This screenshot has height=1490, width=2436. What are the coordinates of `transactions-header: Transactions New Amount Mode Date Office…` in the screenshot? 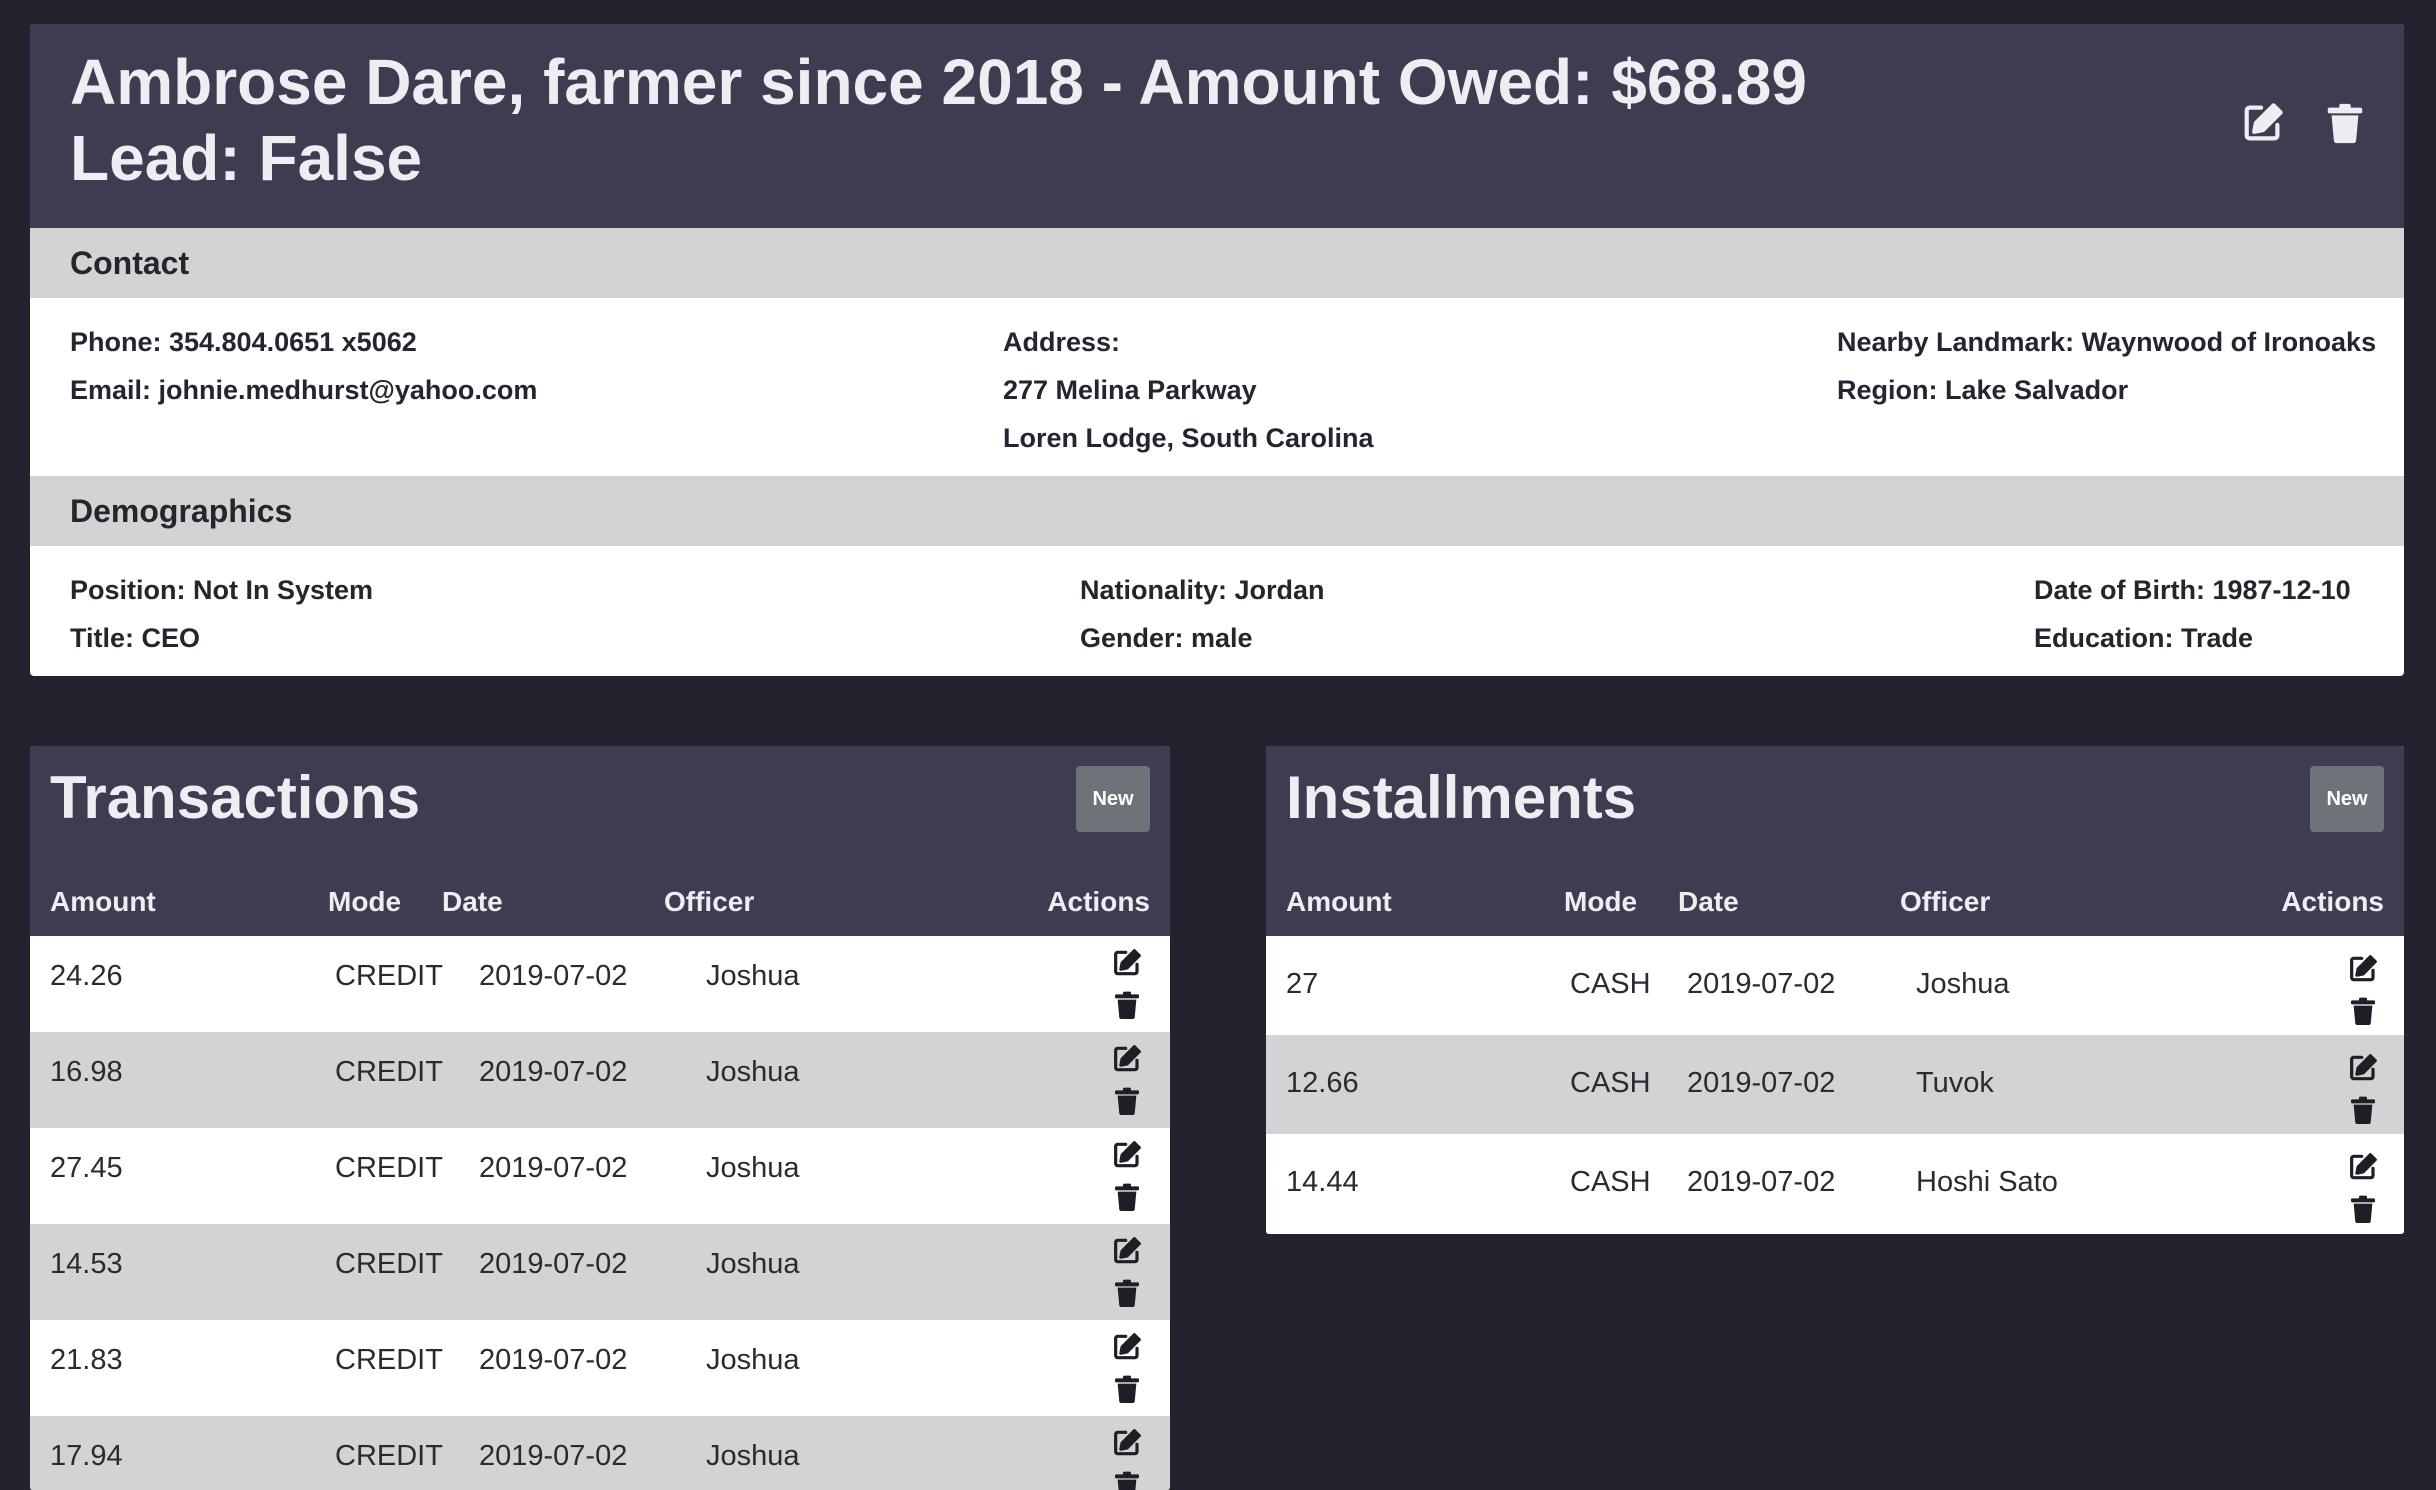 It's located at (600, 841).